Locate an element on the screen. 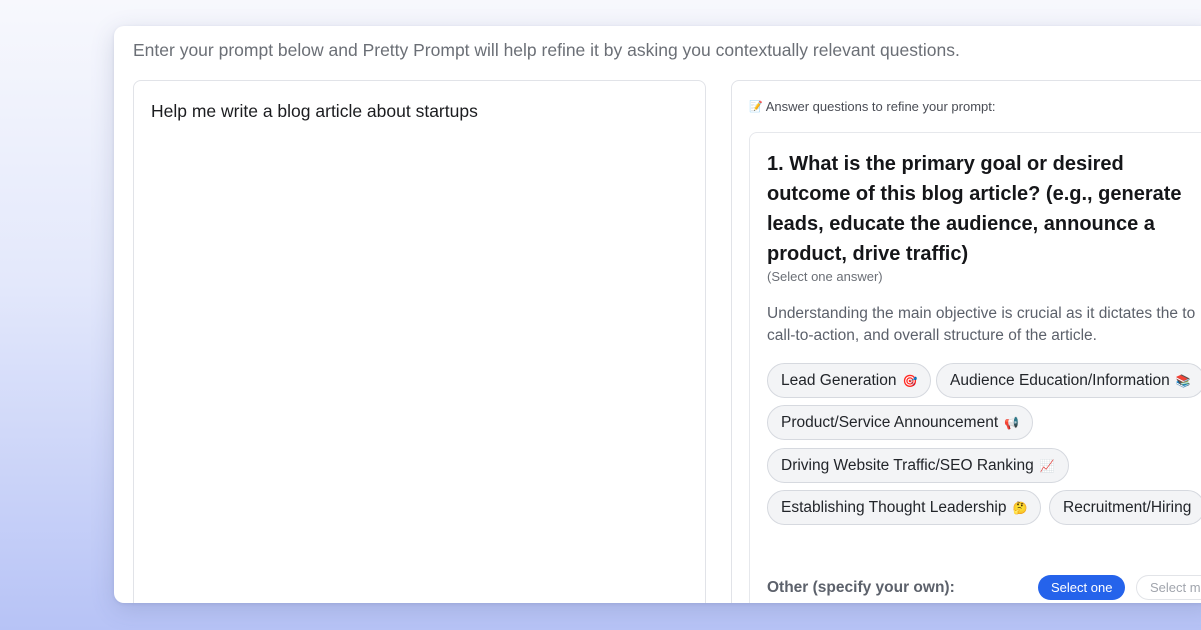 The image size is (1201, 630). select-one-button: Select one is located at coordinates (1082, 587).